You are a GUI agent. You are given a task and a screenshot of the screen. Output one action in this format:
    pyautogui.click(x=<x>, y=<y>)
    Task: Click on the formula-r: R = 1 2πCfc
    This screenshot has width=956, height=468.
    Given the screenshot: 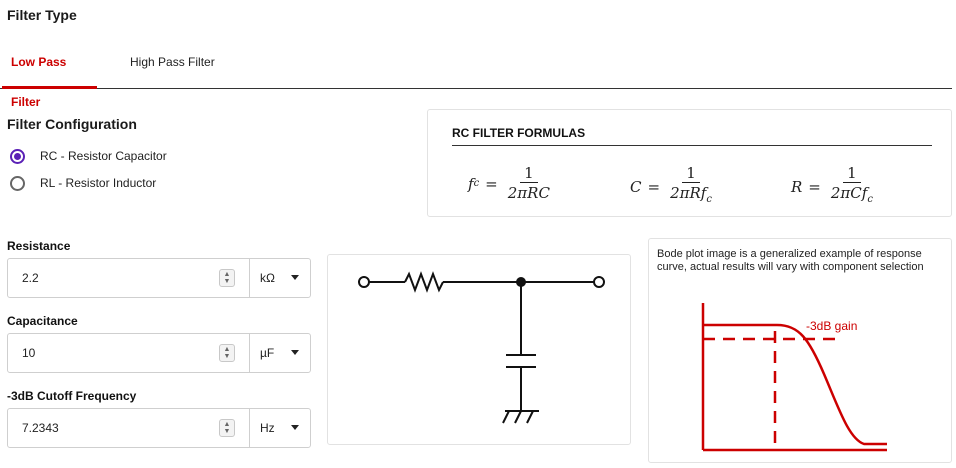 What is the action you would take?
    pyautogui.click(x=834, y=187)
    